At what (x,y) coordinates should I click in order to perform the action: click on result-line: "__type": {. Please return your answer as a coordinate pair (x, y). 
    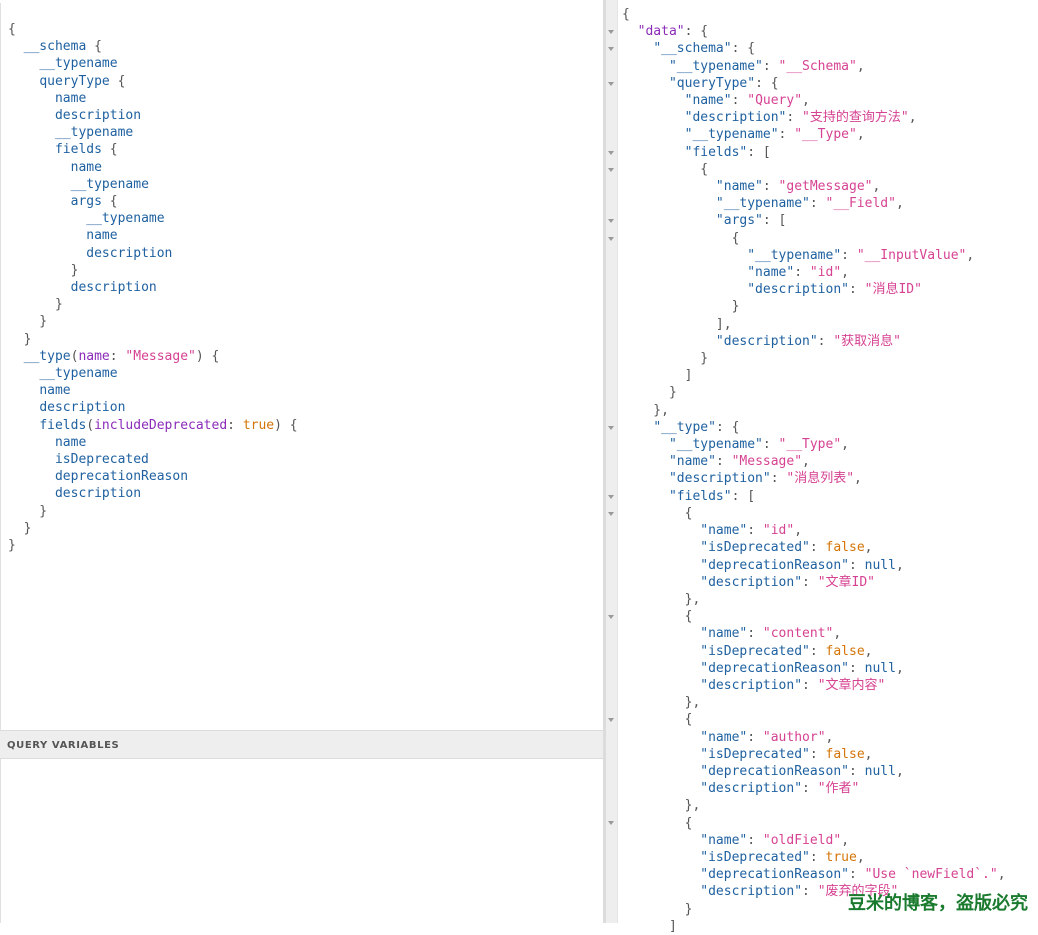
    Looking at the image, I should click on (814, 427).